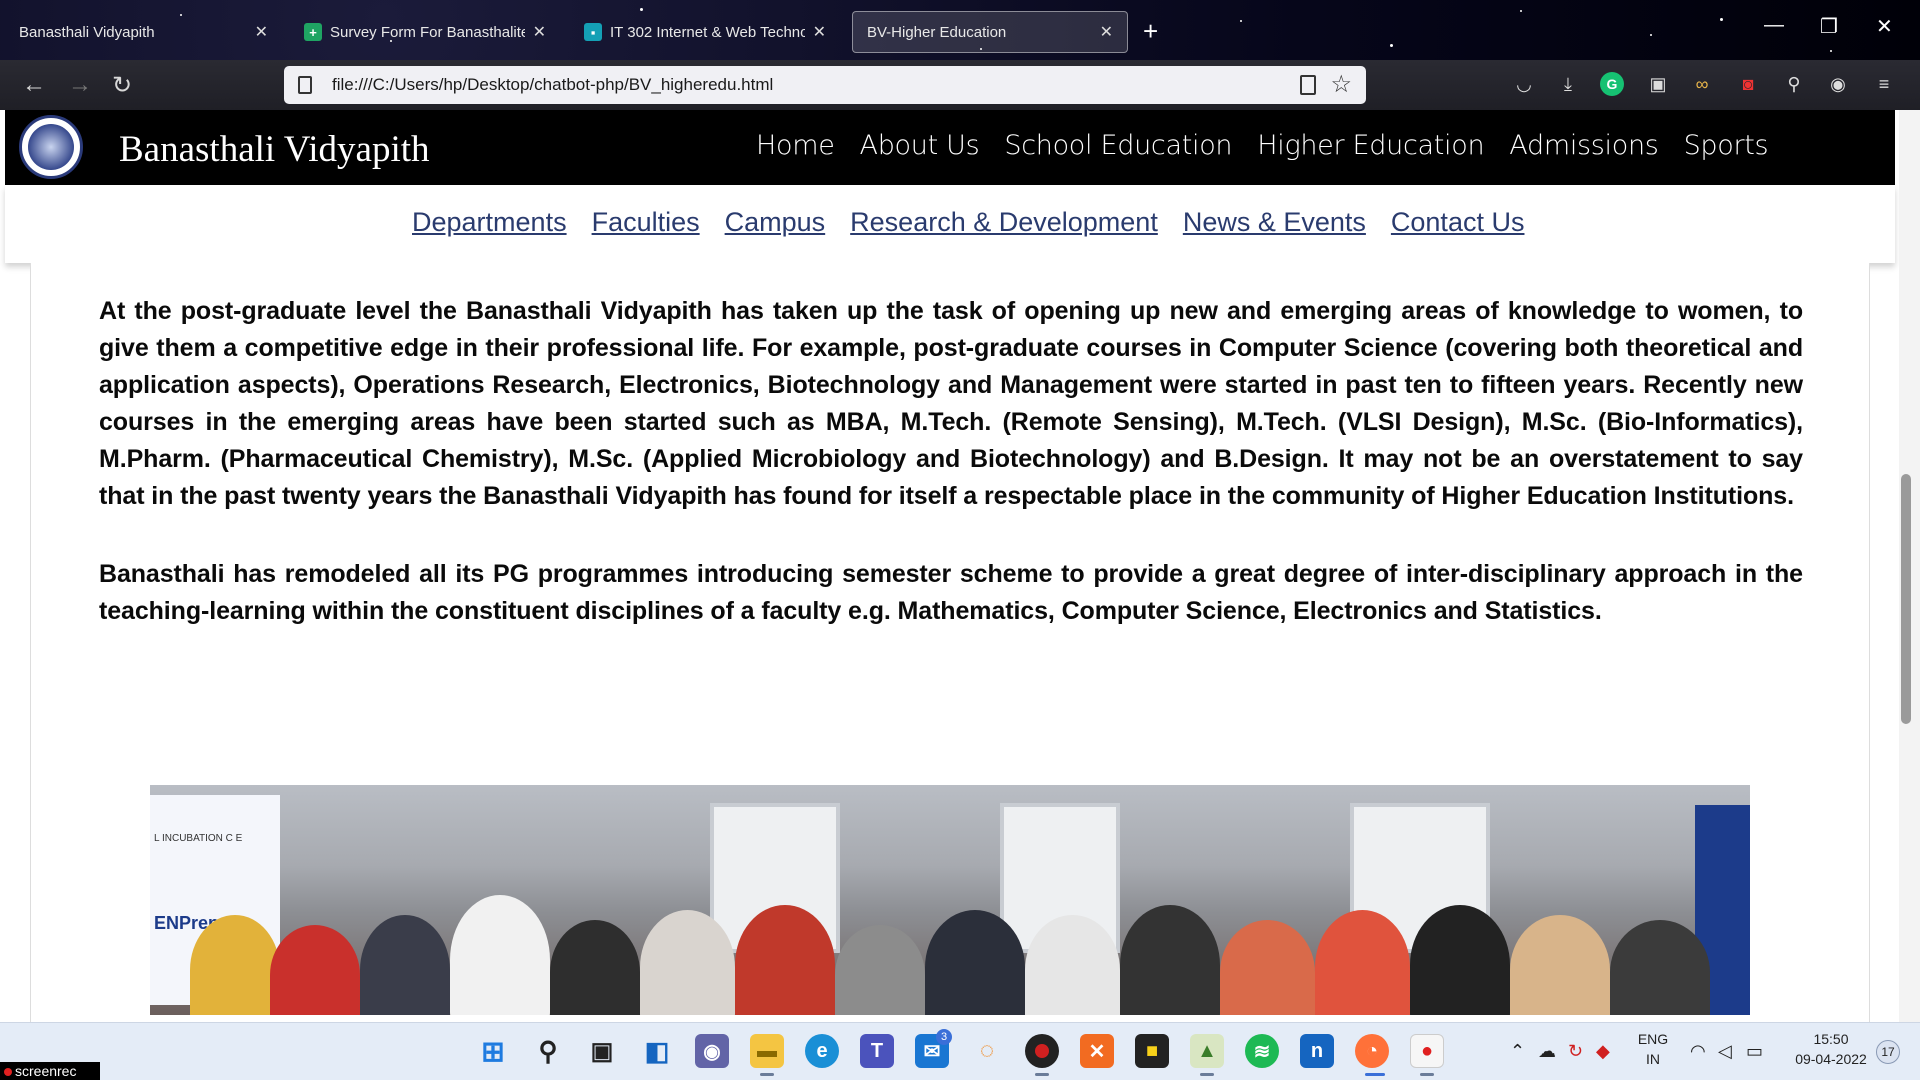  I want to click on tab-survey-form: + Survey Form For Banasthalites ( ✕, so click(425, 32).